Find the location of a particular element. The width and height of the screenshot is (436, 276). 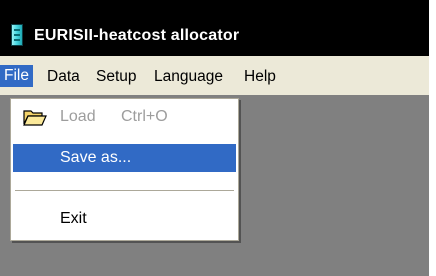

load-label: Load is located at coordinates (78, 116).